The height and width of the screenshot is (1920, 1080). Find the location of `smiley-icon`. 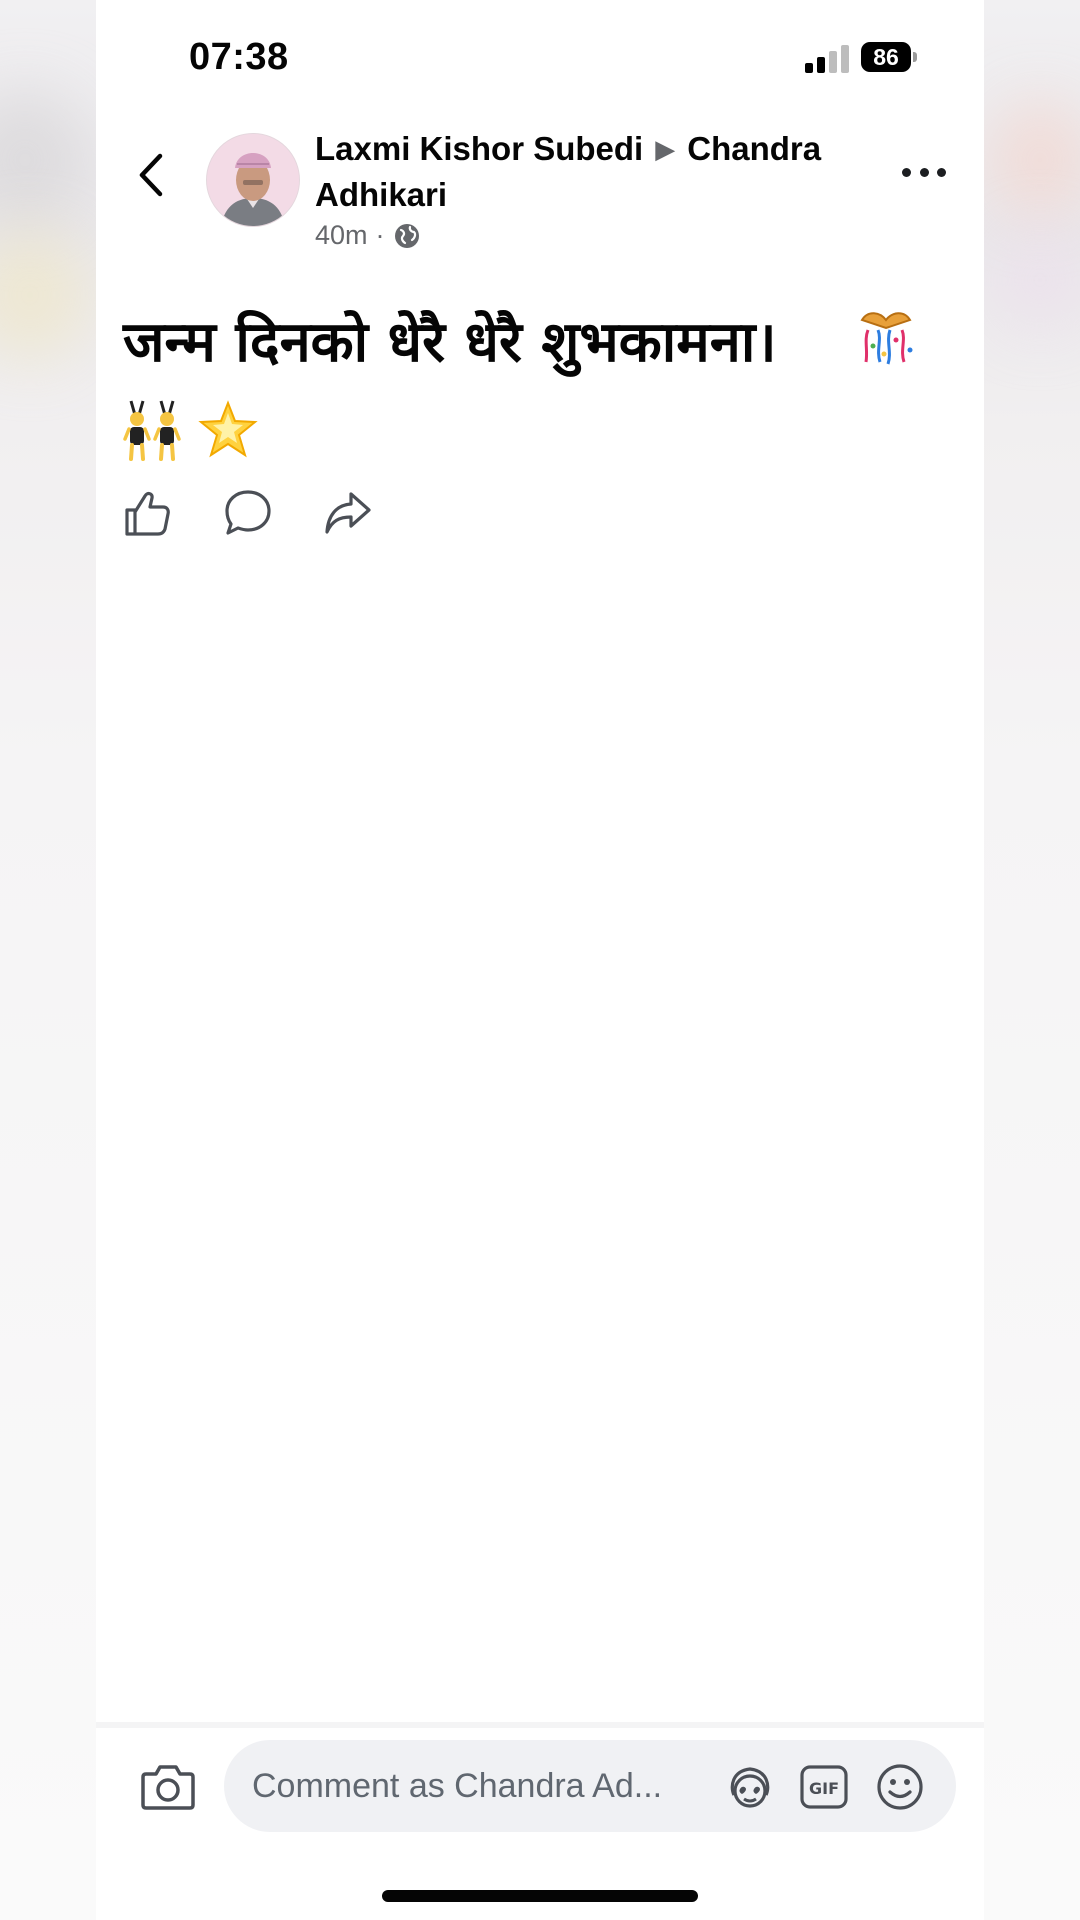

smiley-icon is located at coordinates (900, 1787).